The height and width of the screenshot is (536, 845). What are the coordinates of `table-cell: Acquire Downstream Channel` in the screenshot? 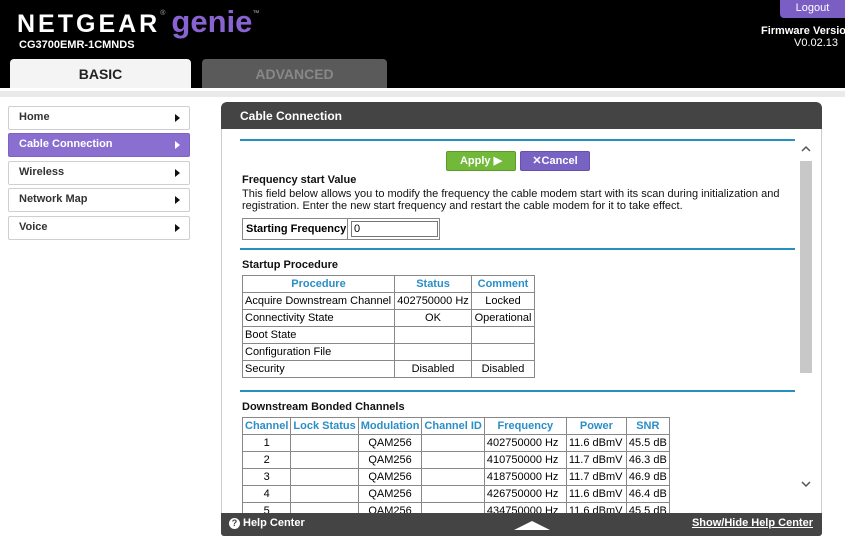 It's located at (318, 301).